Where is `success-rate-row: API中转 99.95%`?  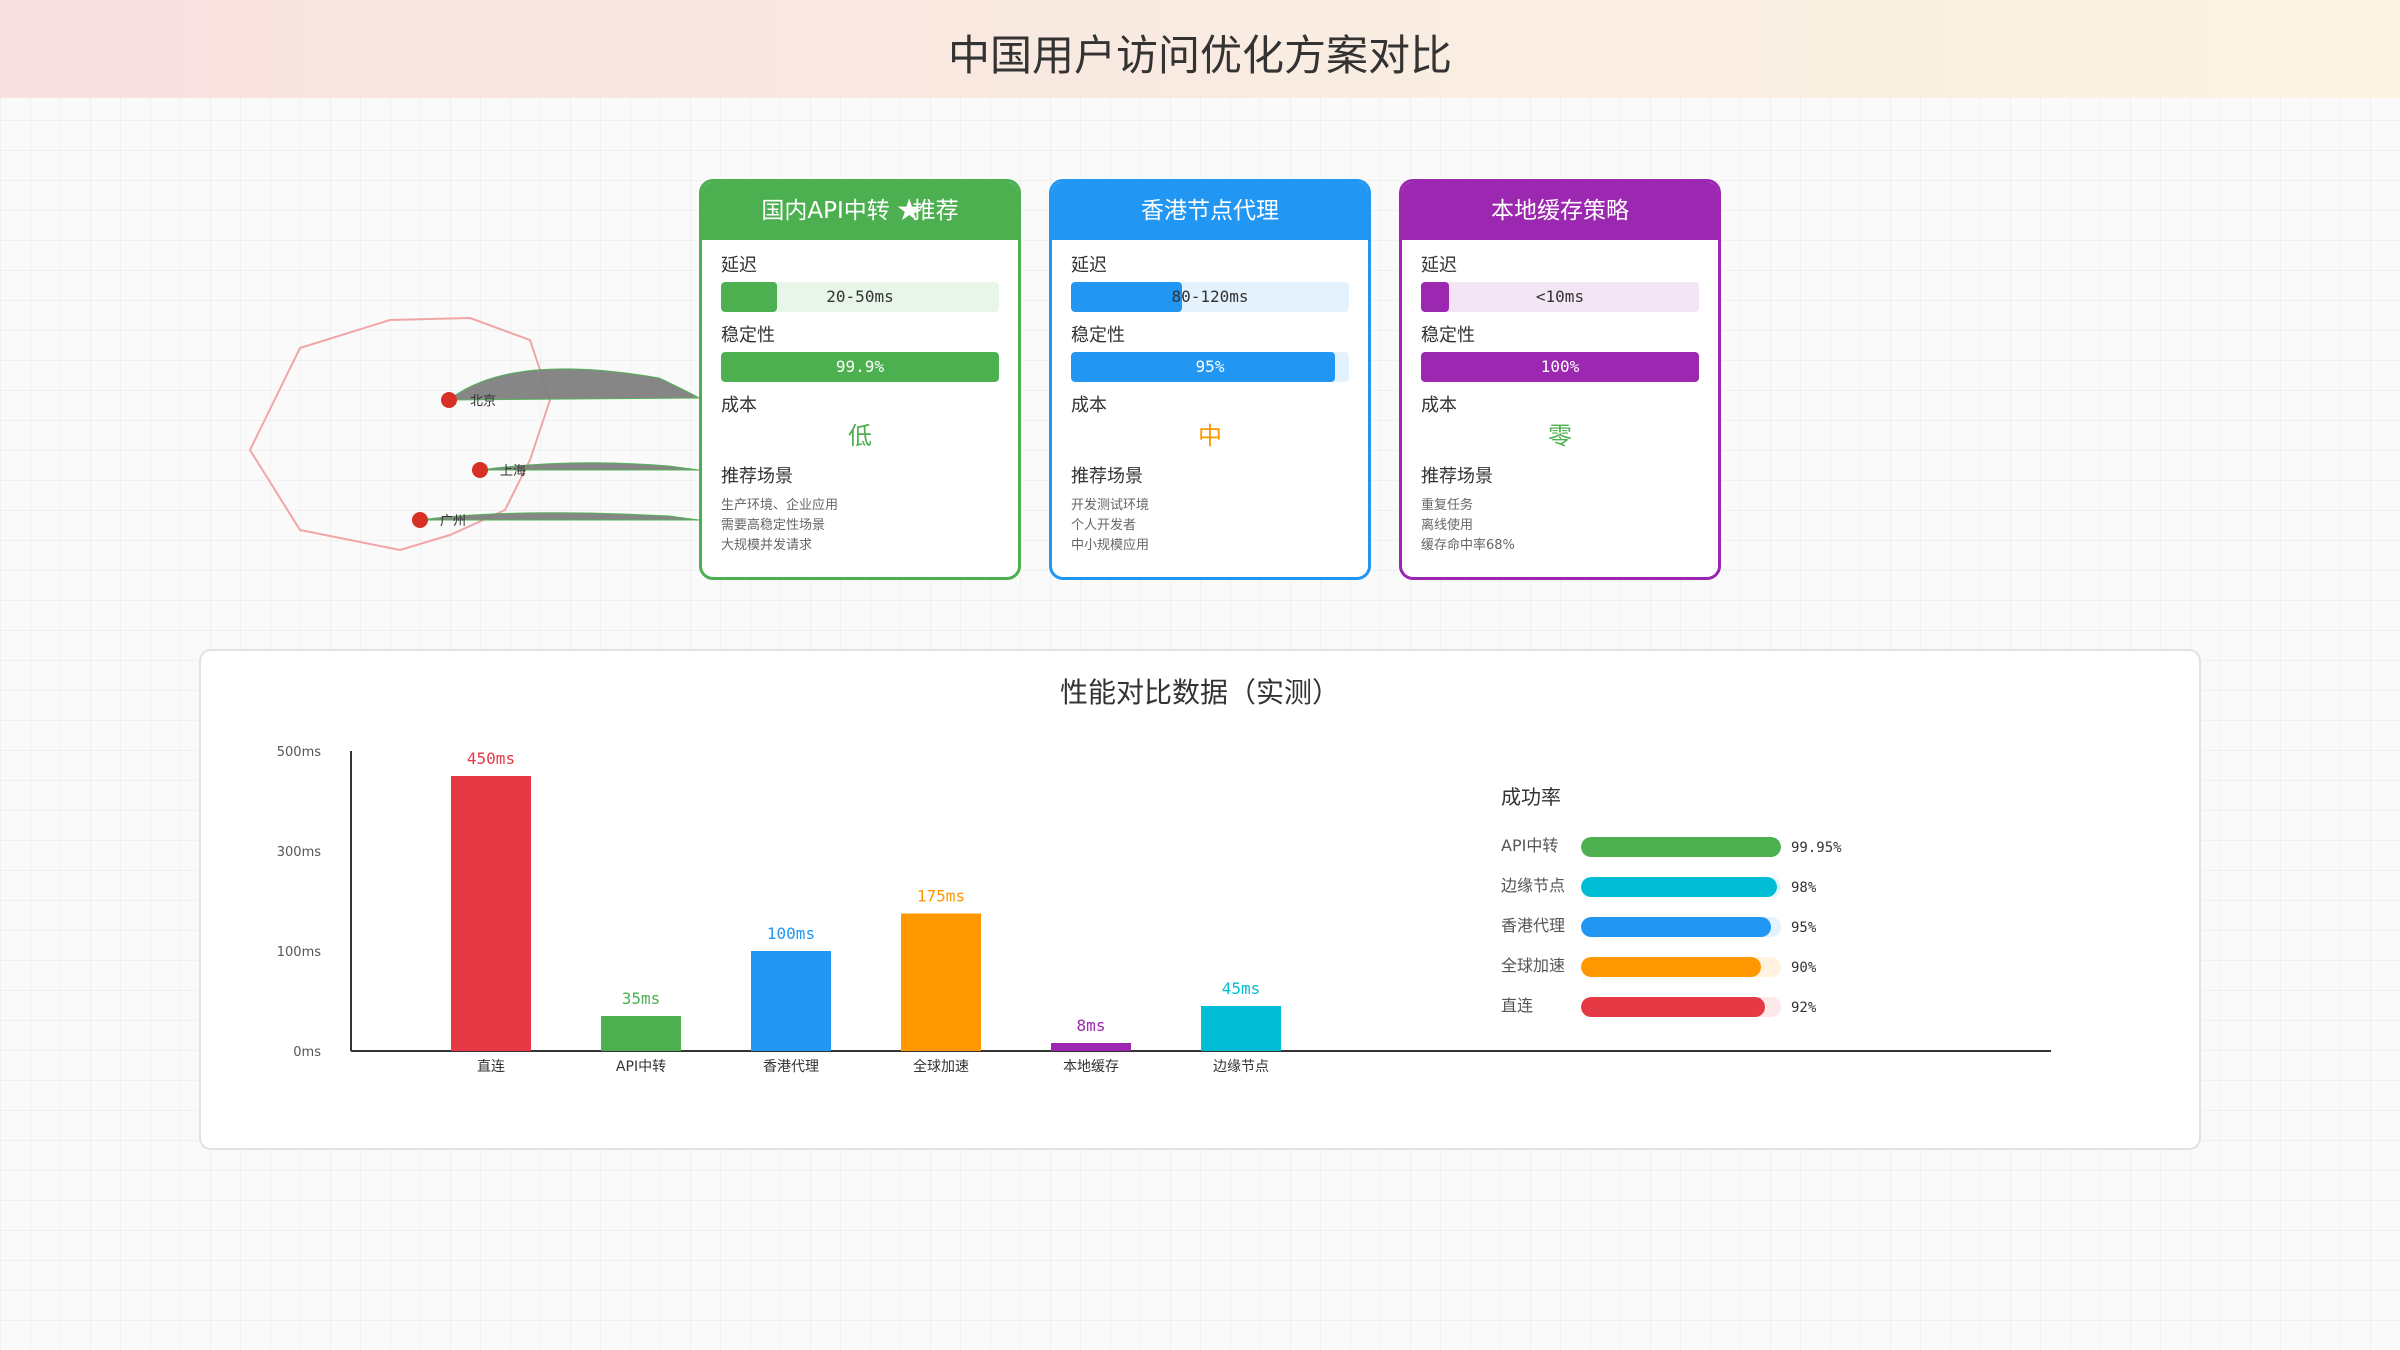
success-rate-row: API中转 99.95% is located at coordinates (1701, 848).